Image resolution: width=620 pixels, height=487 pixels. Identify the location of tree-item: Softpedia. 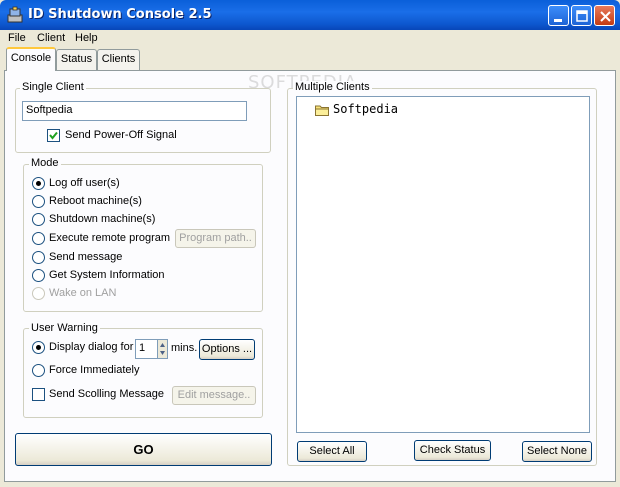
(375, 110).